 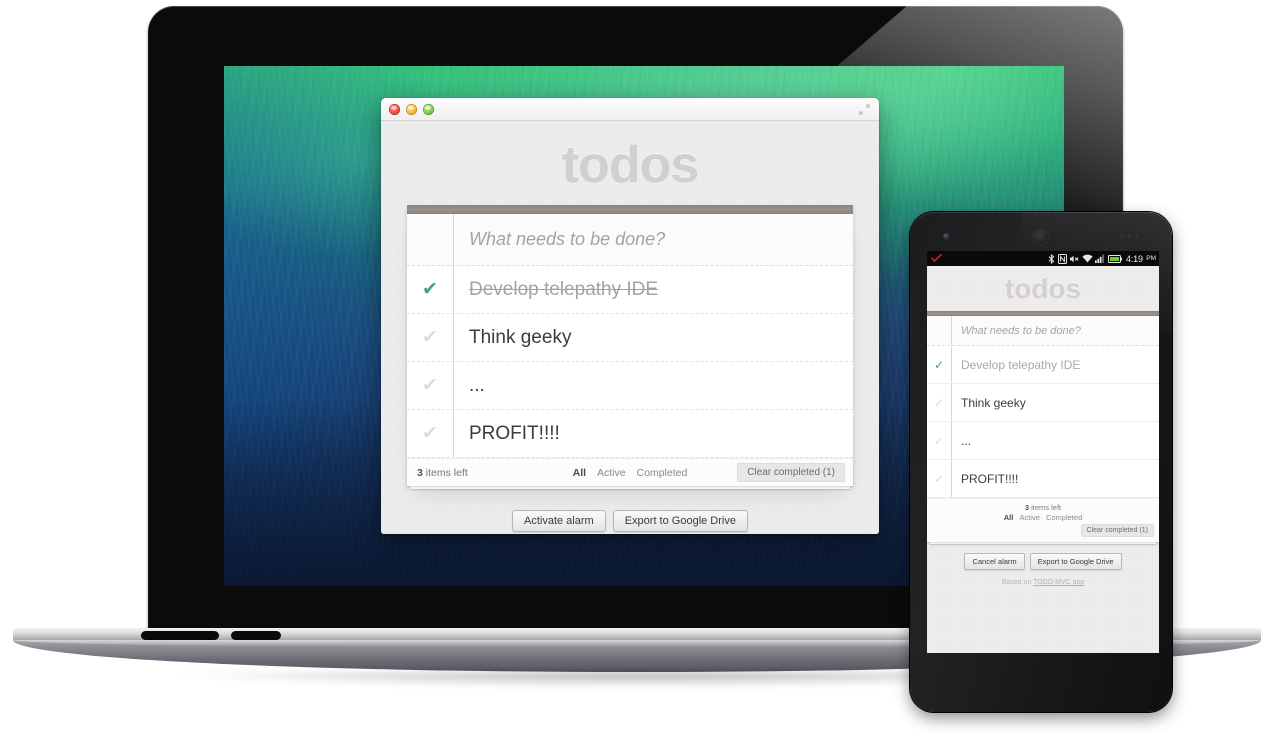 What do you see at coordinates (630, 209) in the screenshot?
I see `list-top-bar` at bounding box center [630, 209].